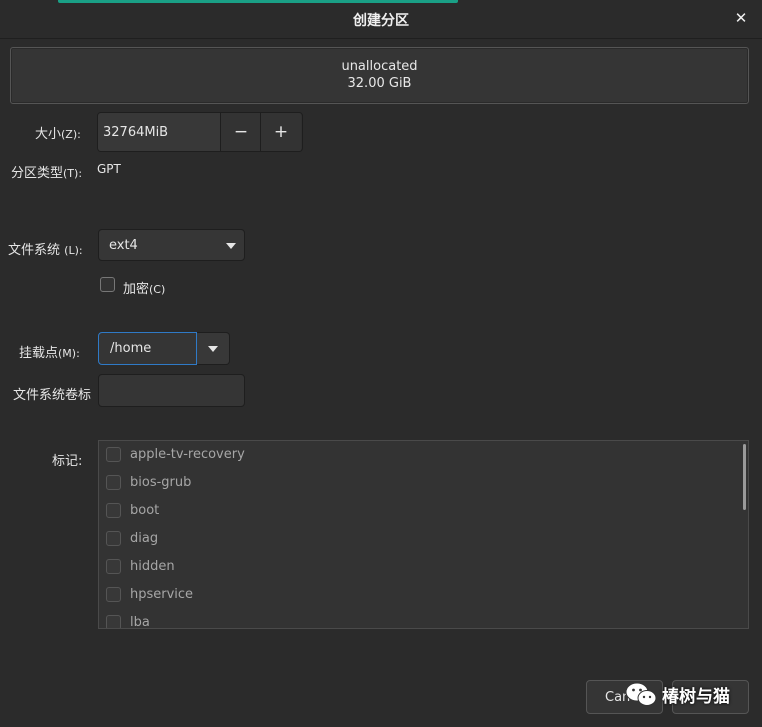 Image resolution: width=762 pixels, height=727 pixels. What do you see at coordinates (162, 594) in the screenshot?
I see `flag-label: hpservice` at bounding box center [162, 594].